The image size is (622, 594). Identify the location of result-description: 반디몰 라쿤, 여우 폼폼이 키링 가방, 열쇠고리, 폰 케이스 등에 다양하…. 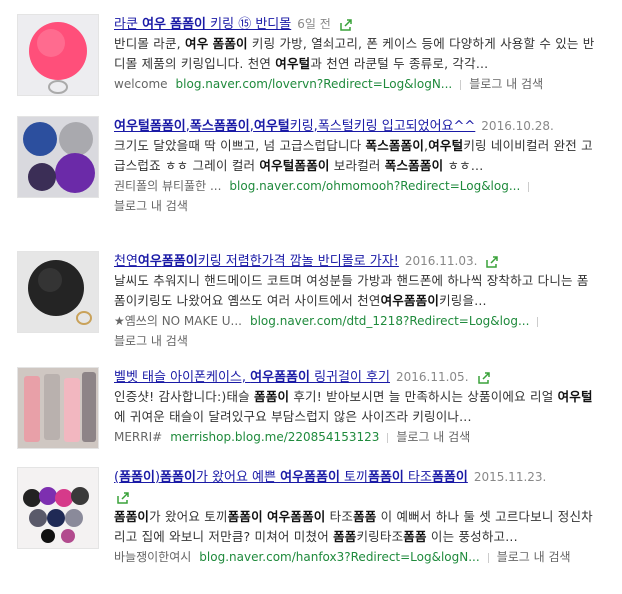
(354, 43).